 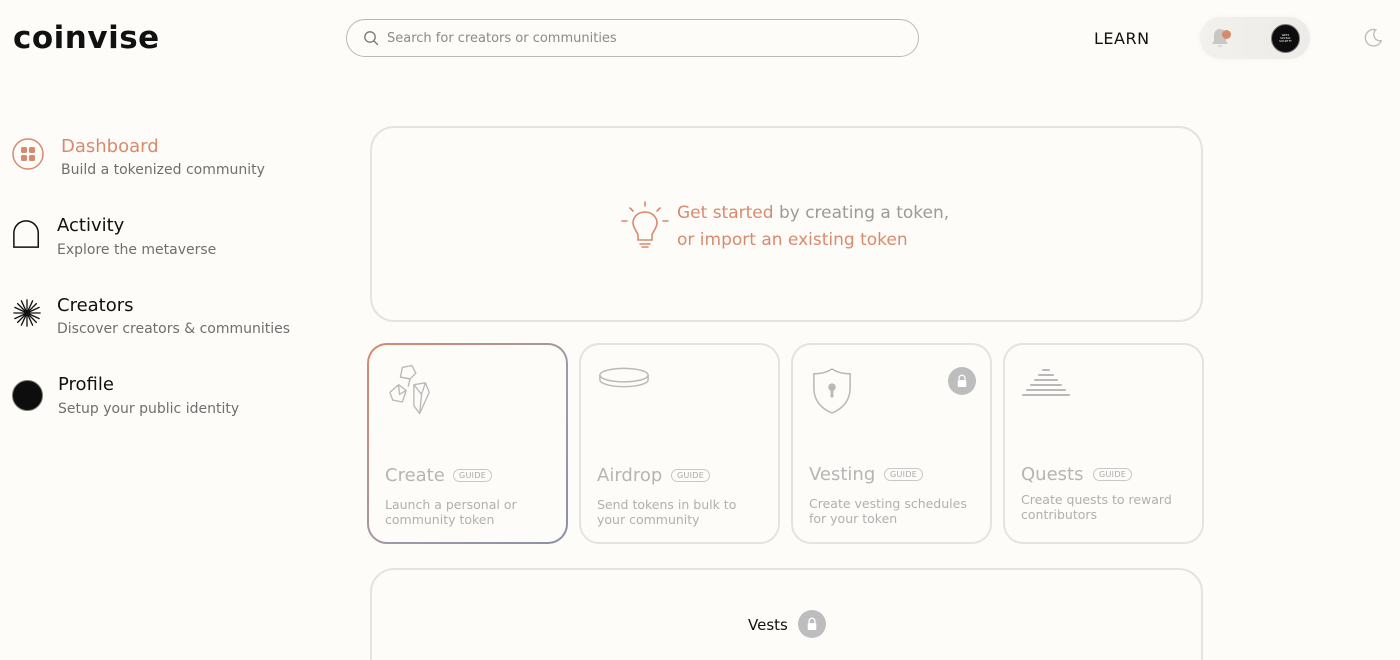 What do you see at coordinates (174, 329) in the screenshot?
I see `sidebar-item-subtitle: Discover creators & communities` at bounding box center [174, 329].